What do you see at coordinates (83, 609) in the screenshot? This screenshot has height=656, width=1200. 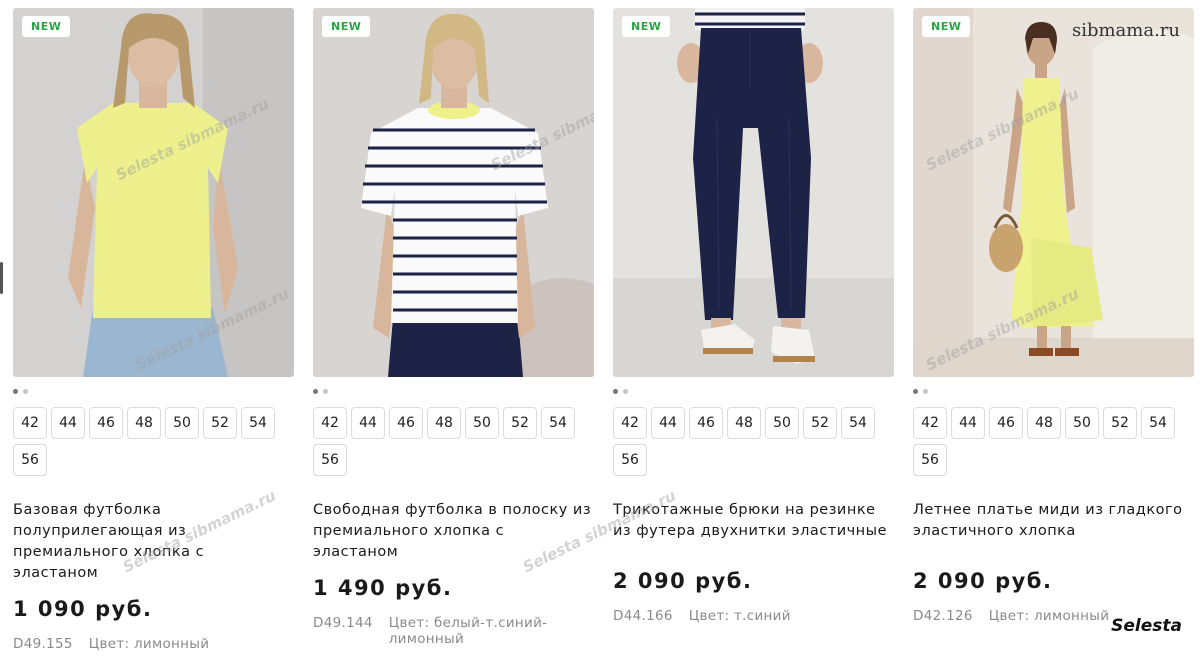 I see `product-price: 1 090 руб.` at bounding box center [83, 609].